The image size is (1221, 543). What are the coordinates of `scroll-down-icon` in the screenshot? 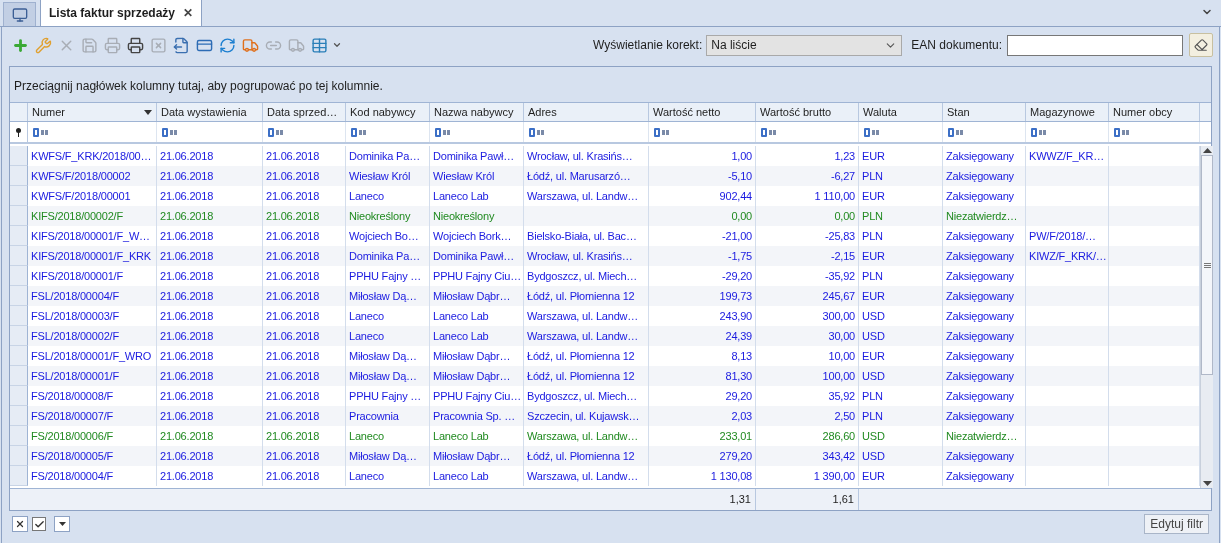 It's located at (1207, 483).